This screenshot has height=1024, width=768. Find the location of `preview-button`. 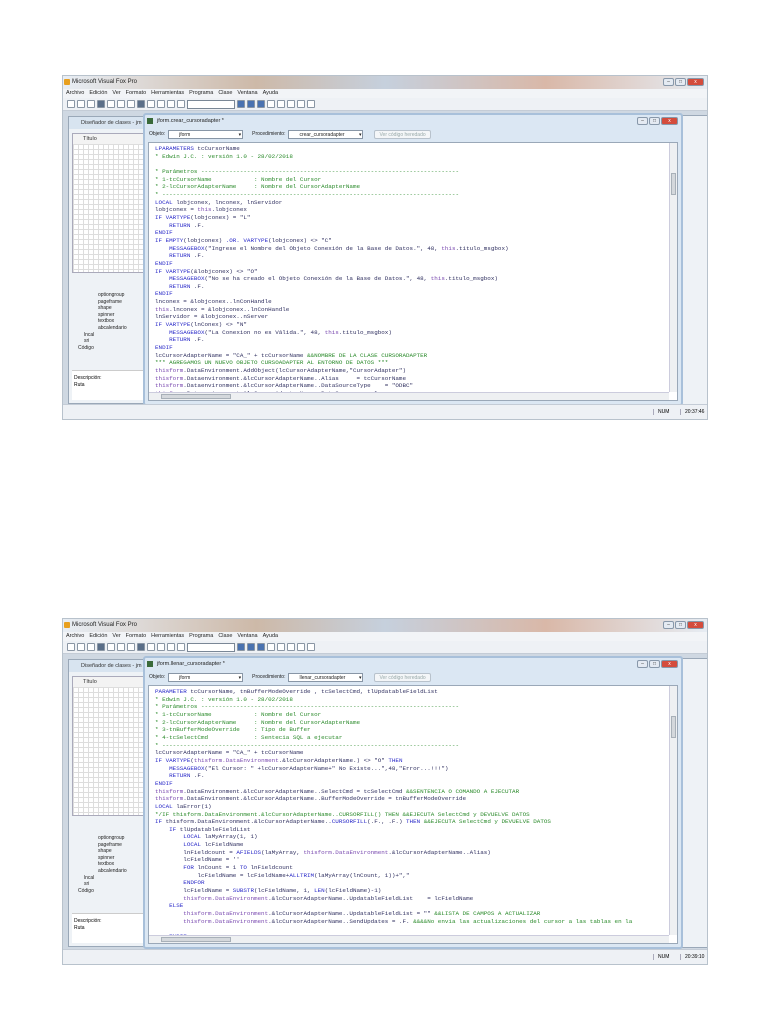

preview-button is located at coordinates (111, 104).